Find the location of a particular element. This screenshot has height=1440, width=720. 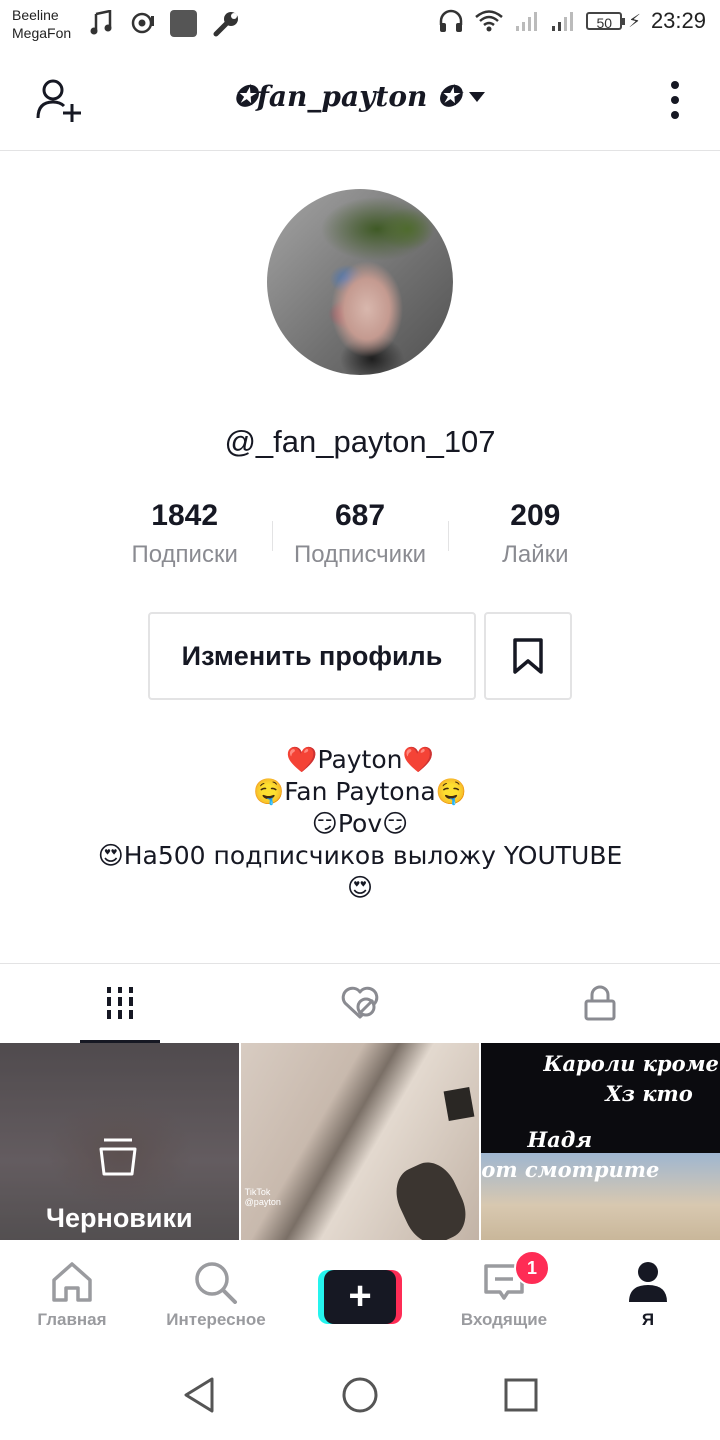

stat-following: 1842 Подписки is located at coordinates (184, 537).